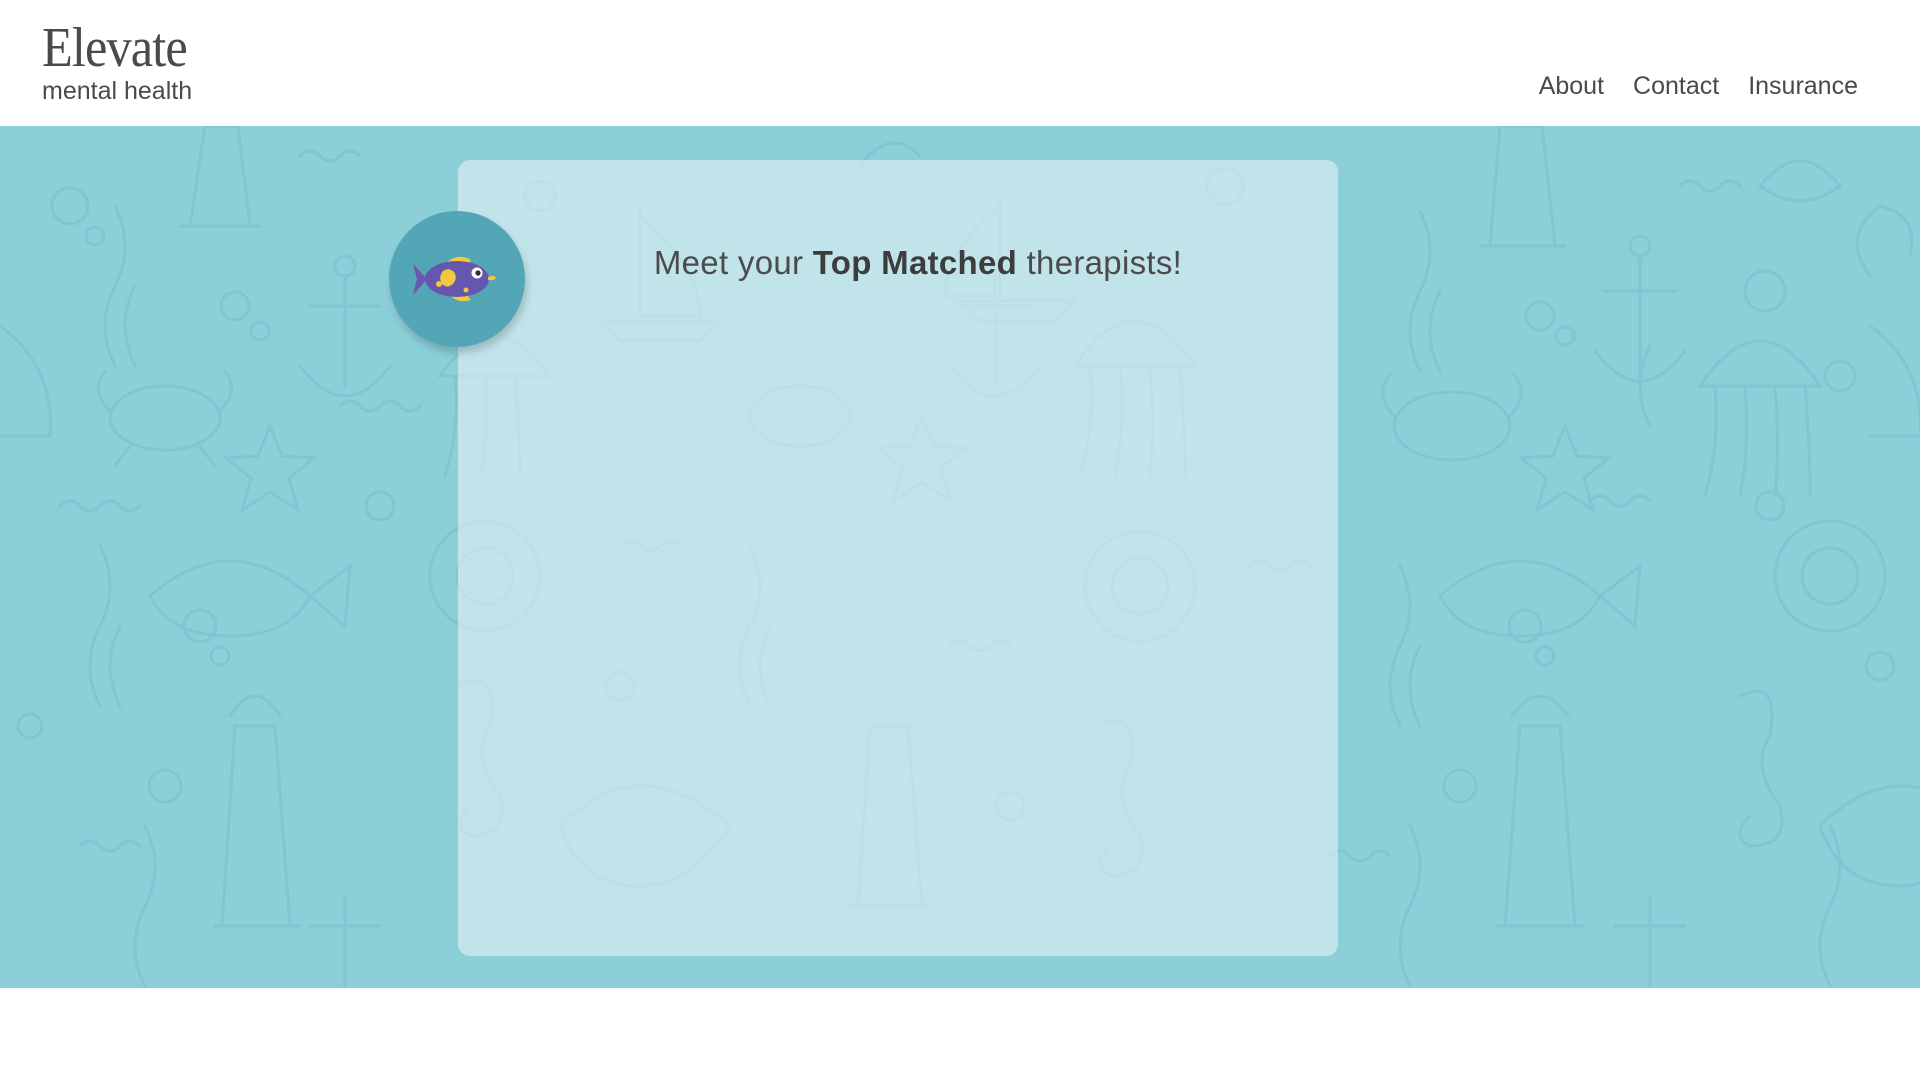 This screenshot has height=1080, width=1920. Describe the element at coordinates (1803, 86) in the screenshot. I see `nav-link-insurance: Insurance` at that location.